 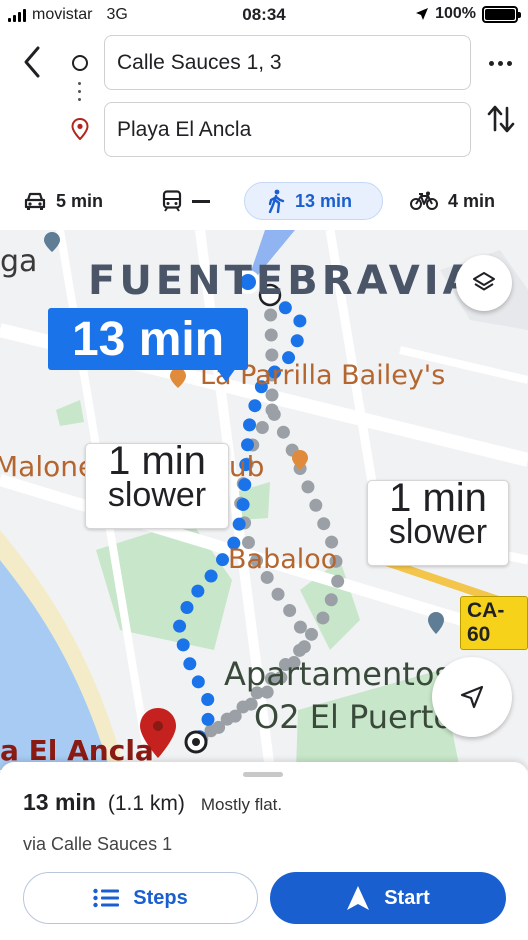 I want to click on destination-pin-icon, so click(x=80, y=129).